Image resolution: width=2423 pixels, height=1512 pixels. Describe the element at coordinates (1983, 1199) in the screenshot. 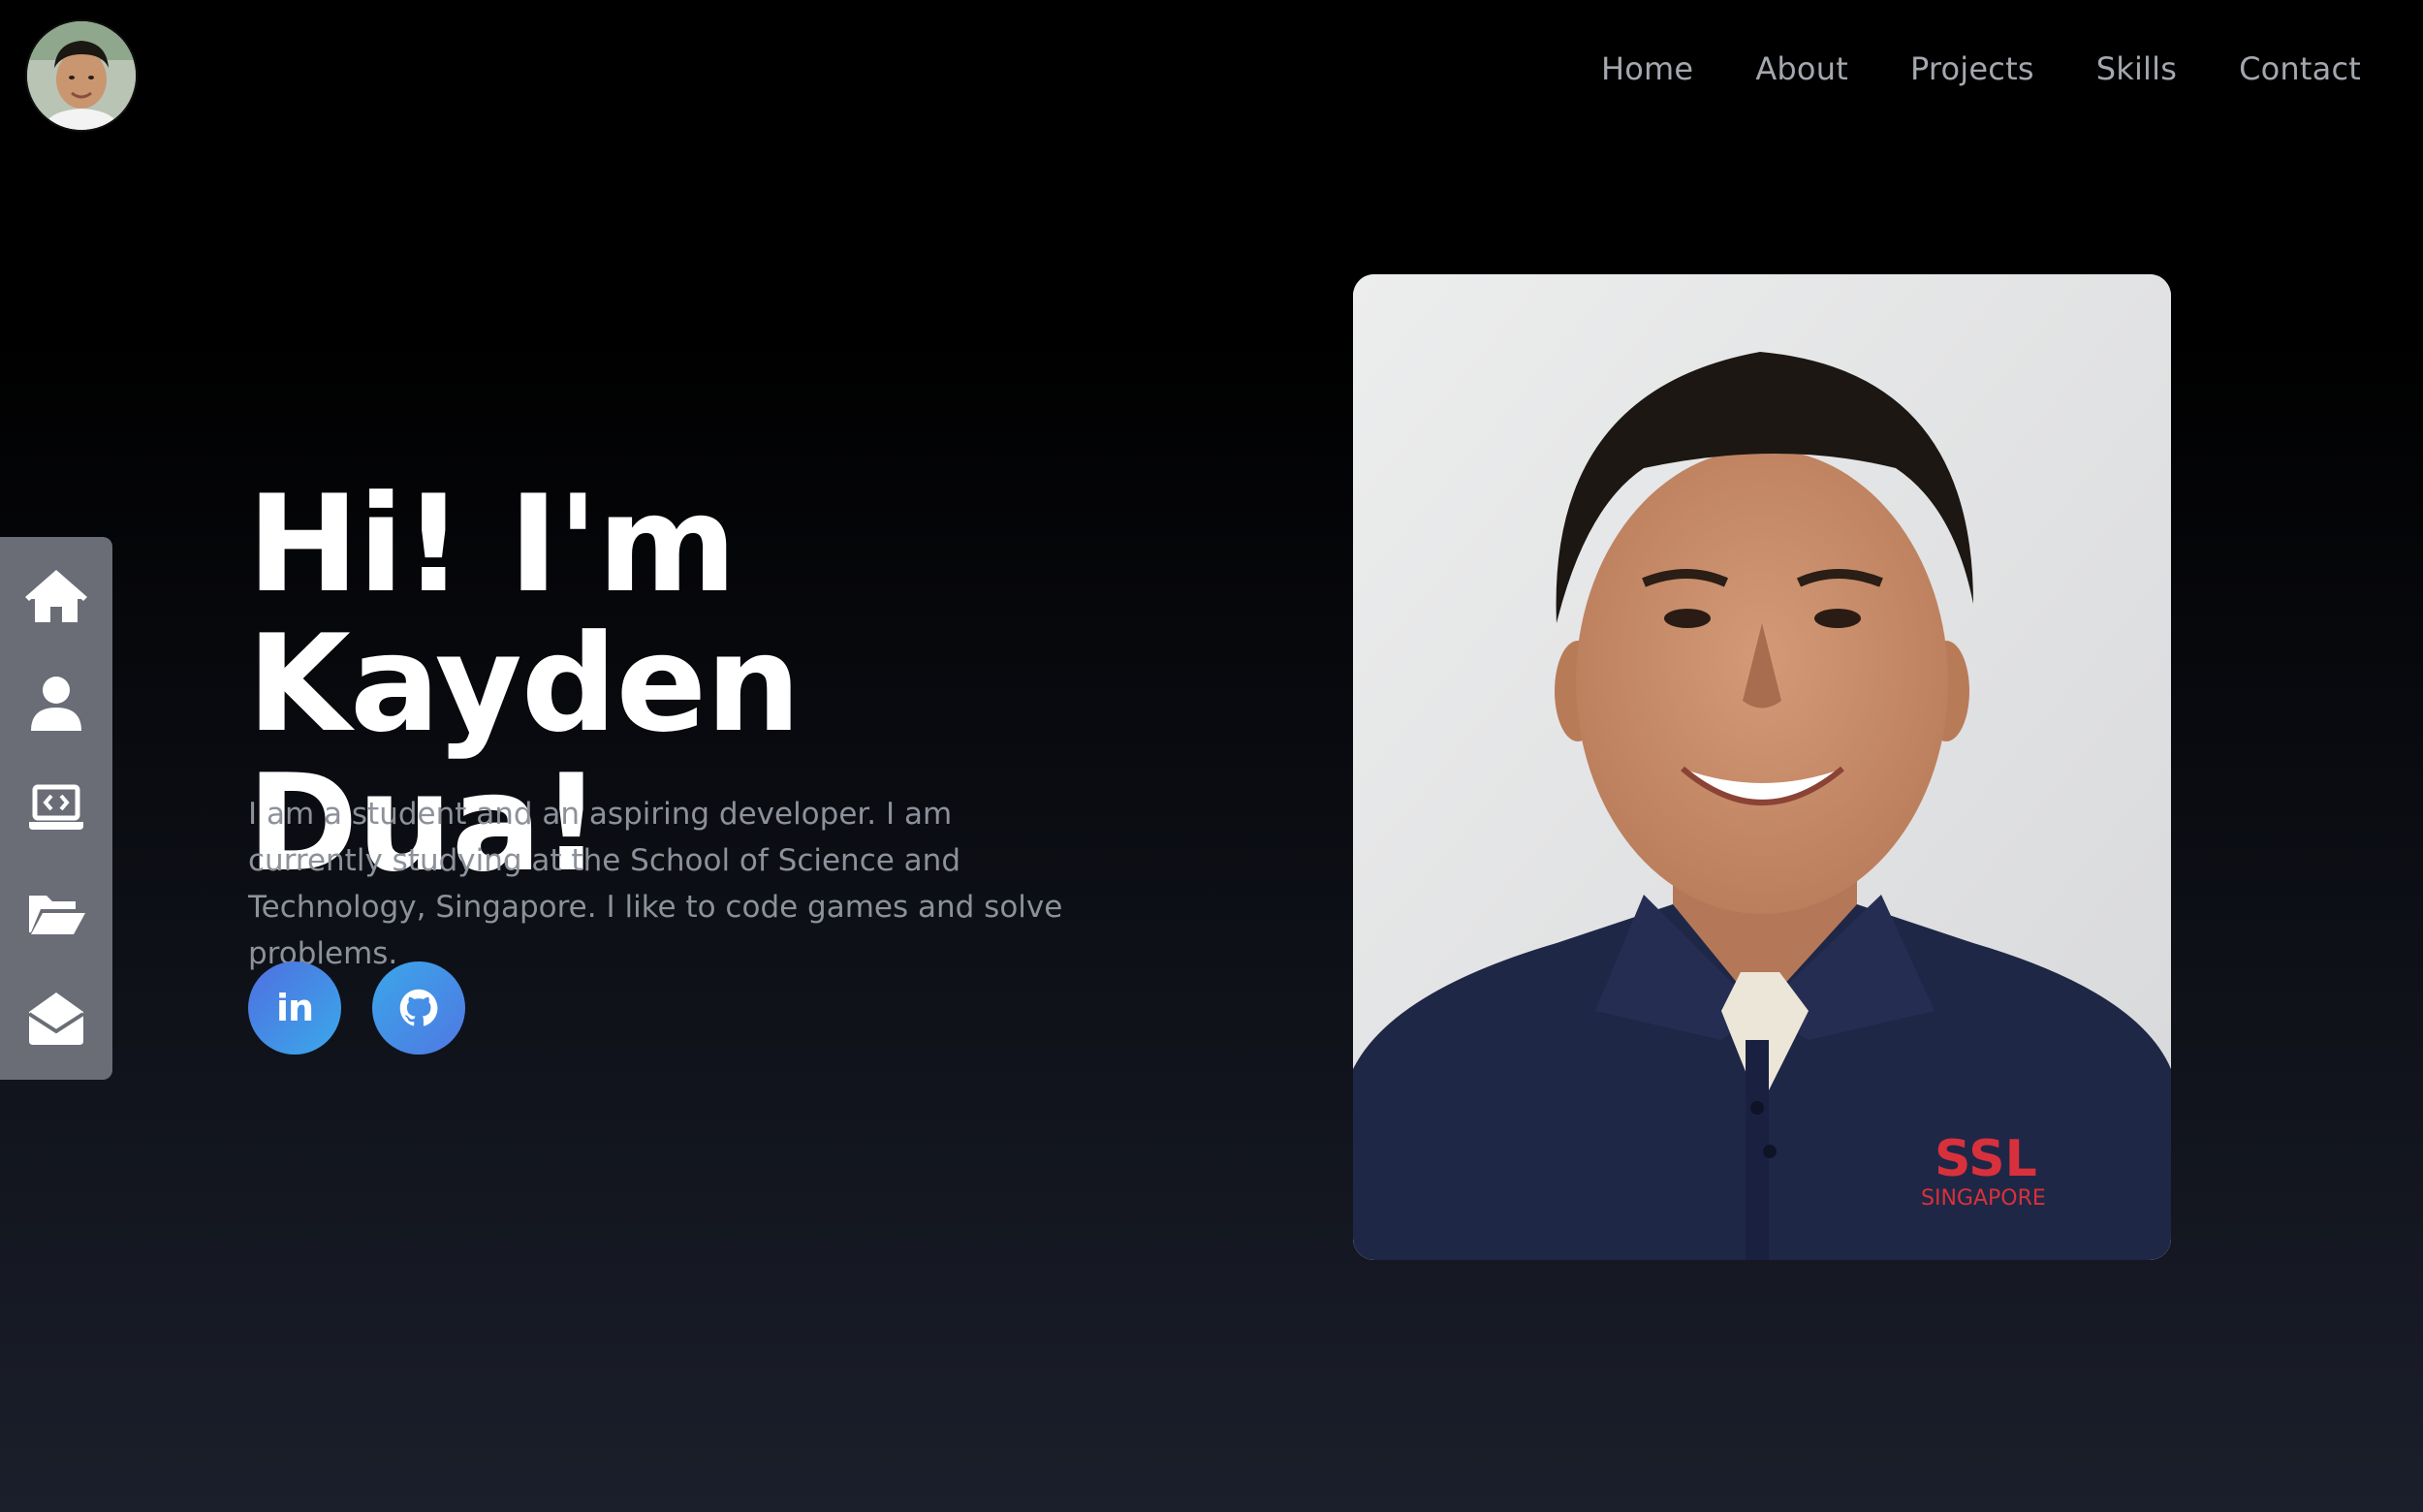

I see `shirt-logo-sub: SINGAPORE` at that location.